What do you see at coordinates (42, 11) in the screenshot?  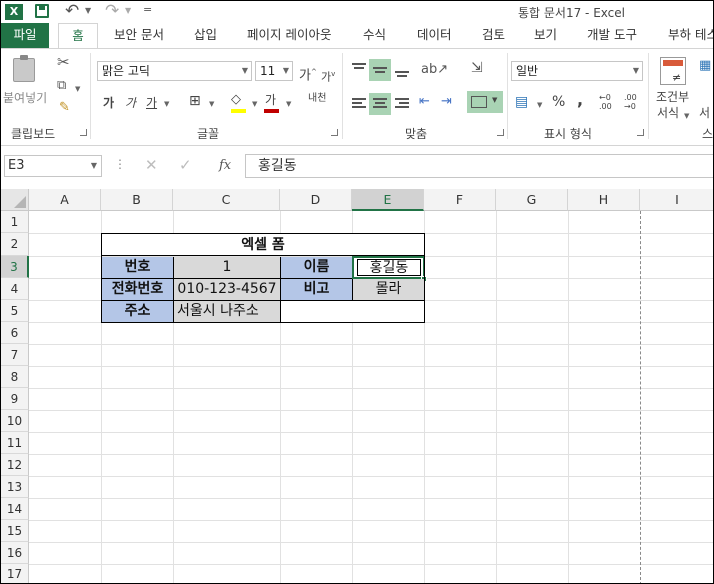 I see `save-icon` at bounding box center [42, 11].